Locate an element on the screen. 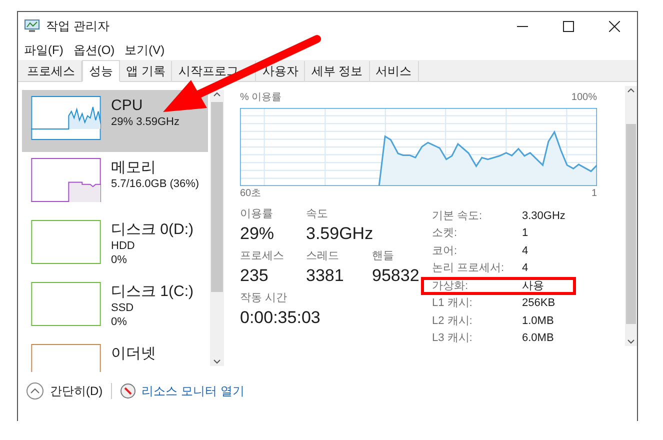 The height and width of the screenshot is (440, 663). menu-item: 보기(V) is located at coordinates (144, 50).